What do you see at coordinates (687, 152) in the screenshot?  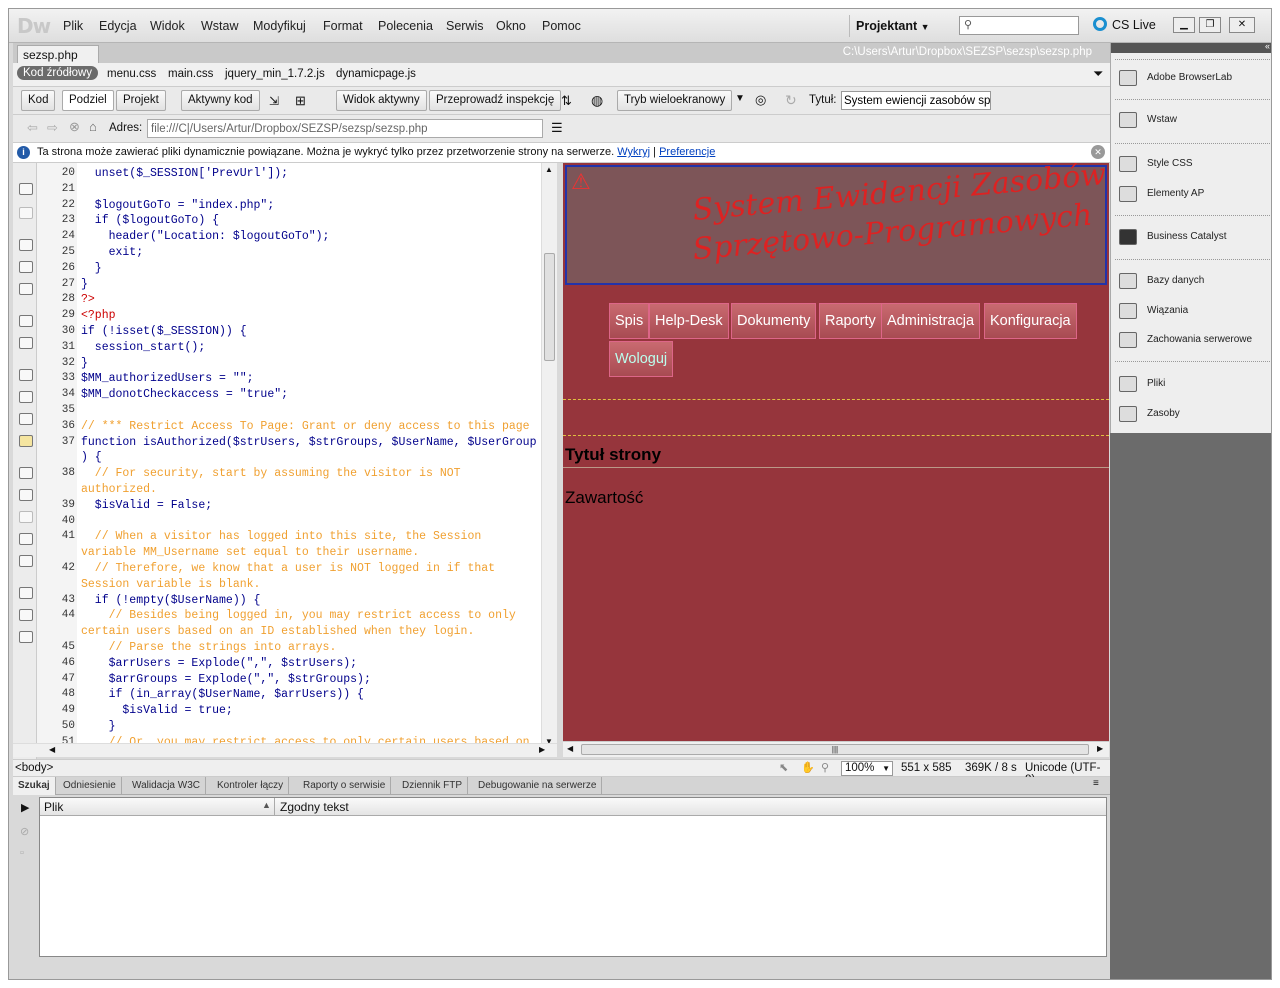 I see `preferences-link: Preferencje` at bounding box center [687, 152].